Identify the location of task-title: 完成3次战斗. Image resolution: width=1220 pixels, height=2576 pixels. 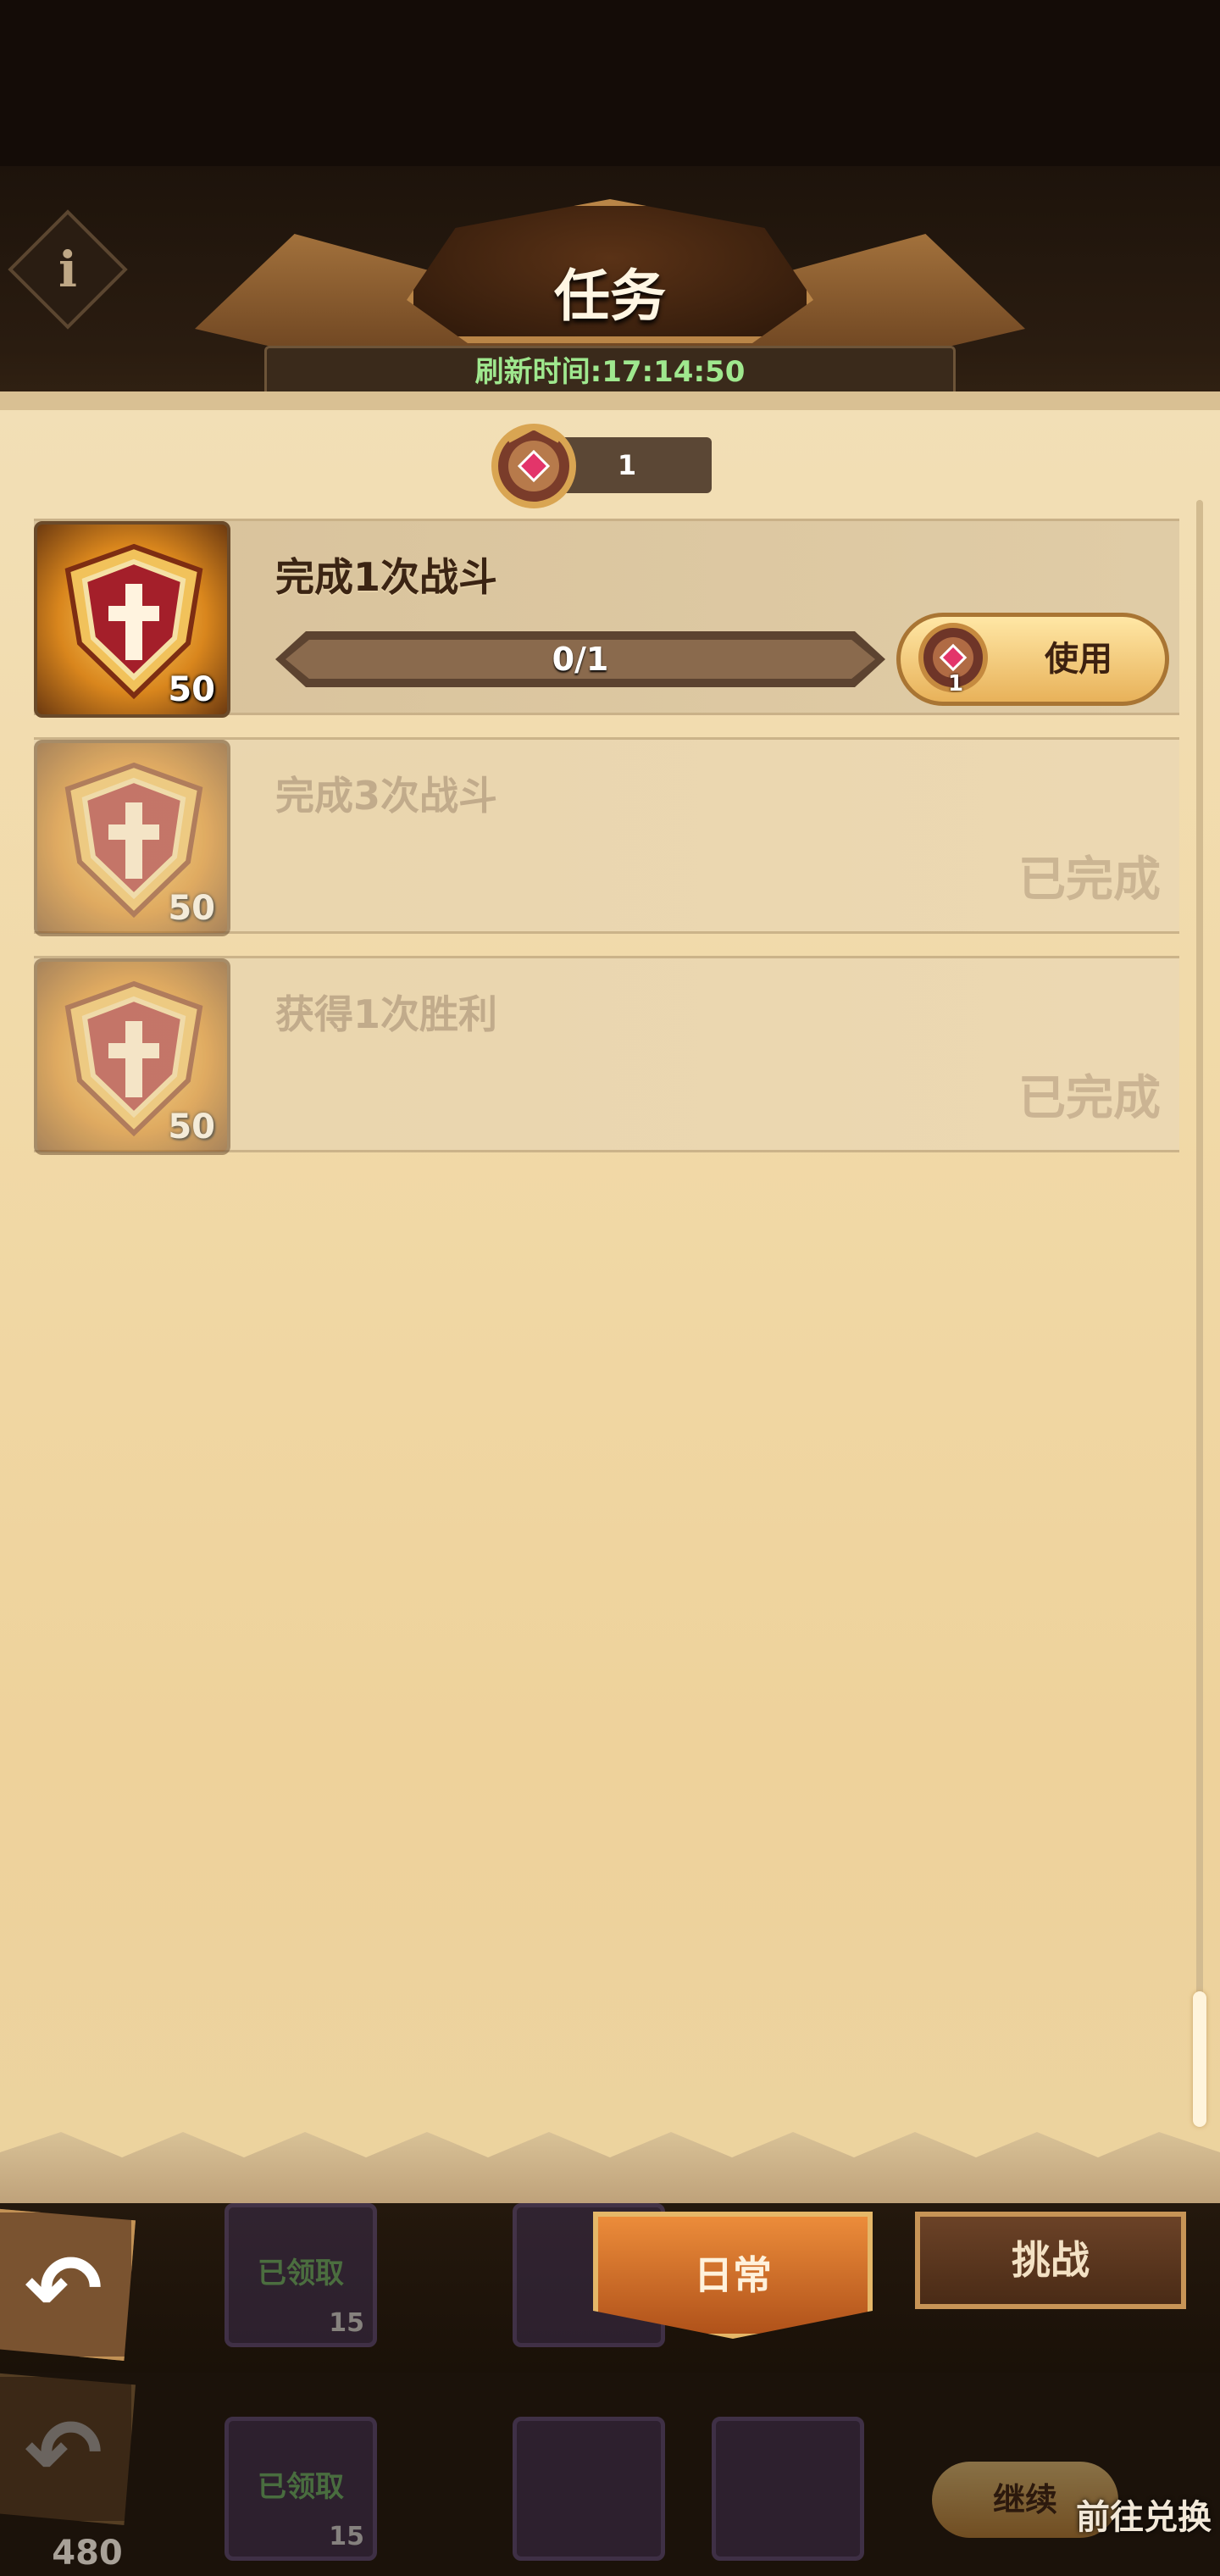
(386, 796).